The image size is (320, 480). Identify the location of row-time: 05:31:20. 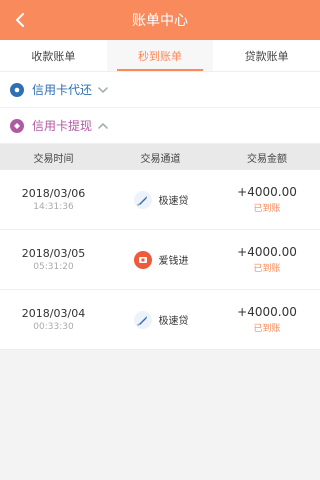
(53, 267).